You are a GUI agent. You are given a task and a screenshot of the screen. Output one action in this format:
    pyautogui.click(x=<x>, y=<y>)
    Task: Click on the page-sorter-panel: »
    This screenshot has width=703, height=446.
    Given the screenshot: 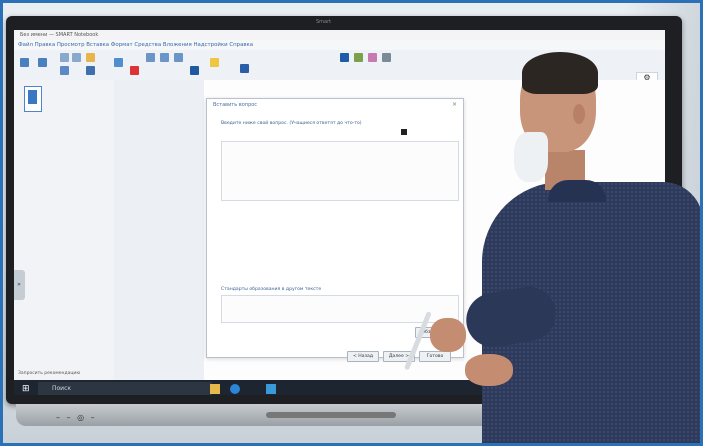 What is the action you would take?
    pyautogui.click(x=64, y=230)
    